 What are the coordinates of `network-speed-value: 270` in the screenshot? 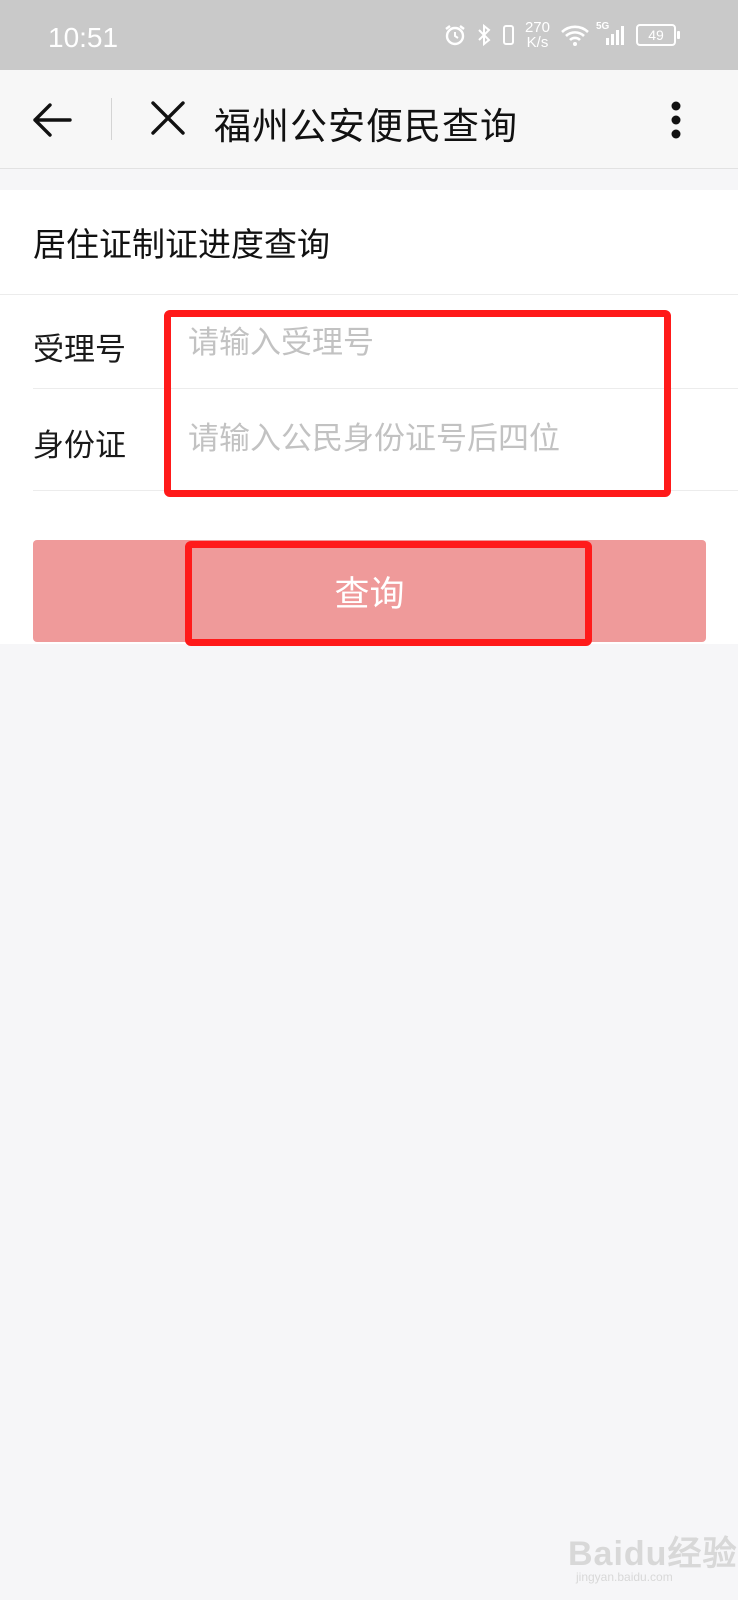 It's located at (537, 27).